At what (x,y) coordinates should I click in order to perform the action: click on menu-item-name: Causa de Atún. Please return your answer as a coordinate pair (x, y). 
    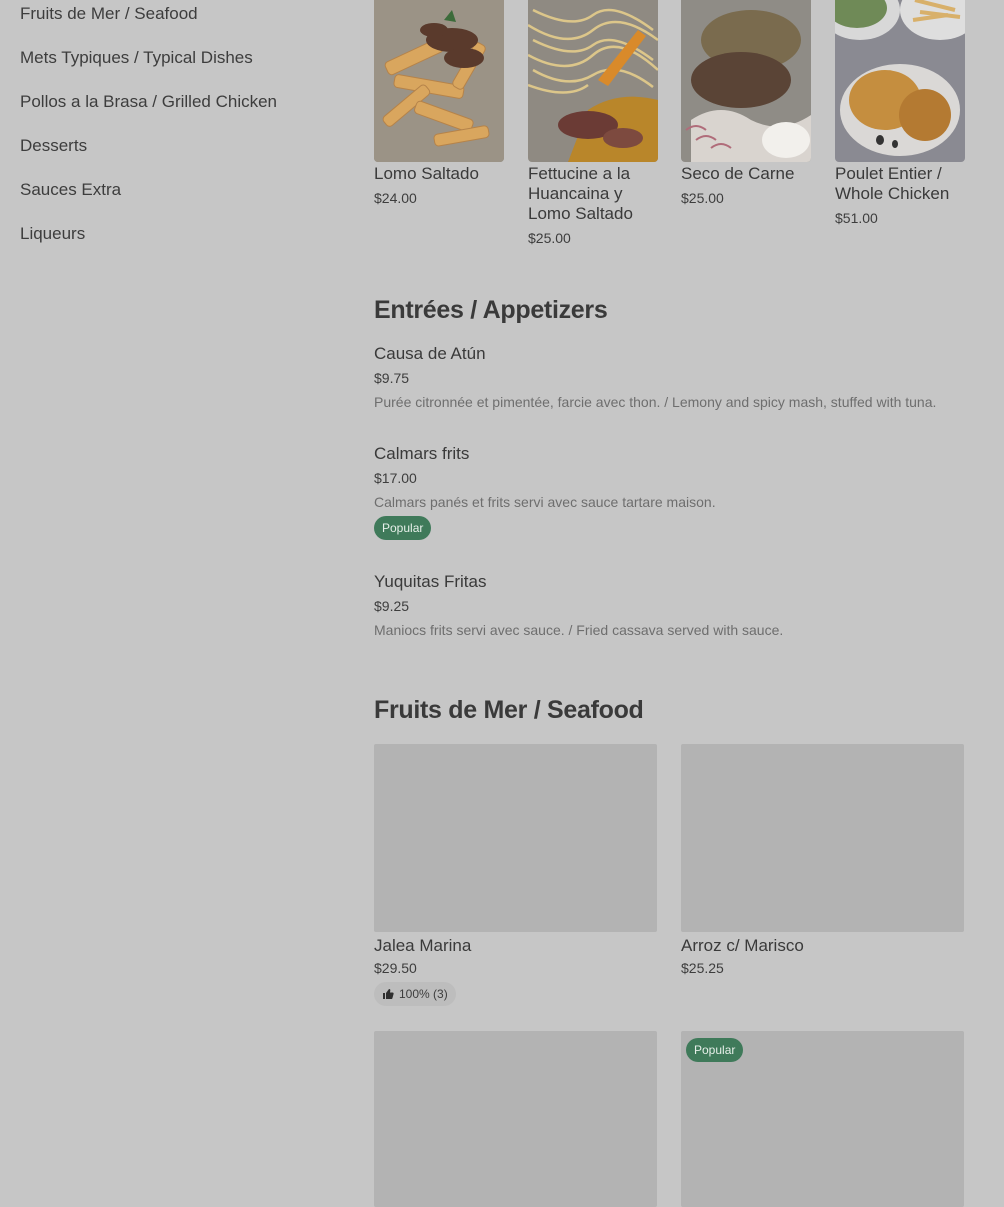
    Looking at the image, I should click on (430, 353).